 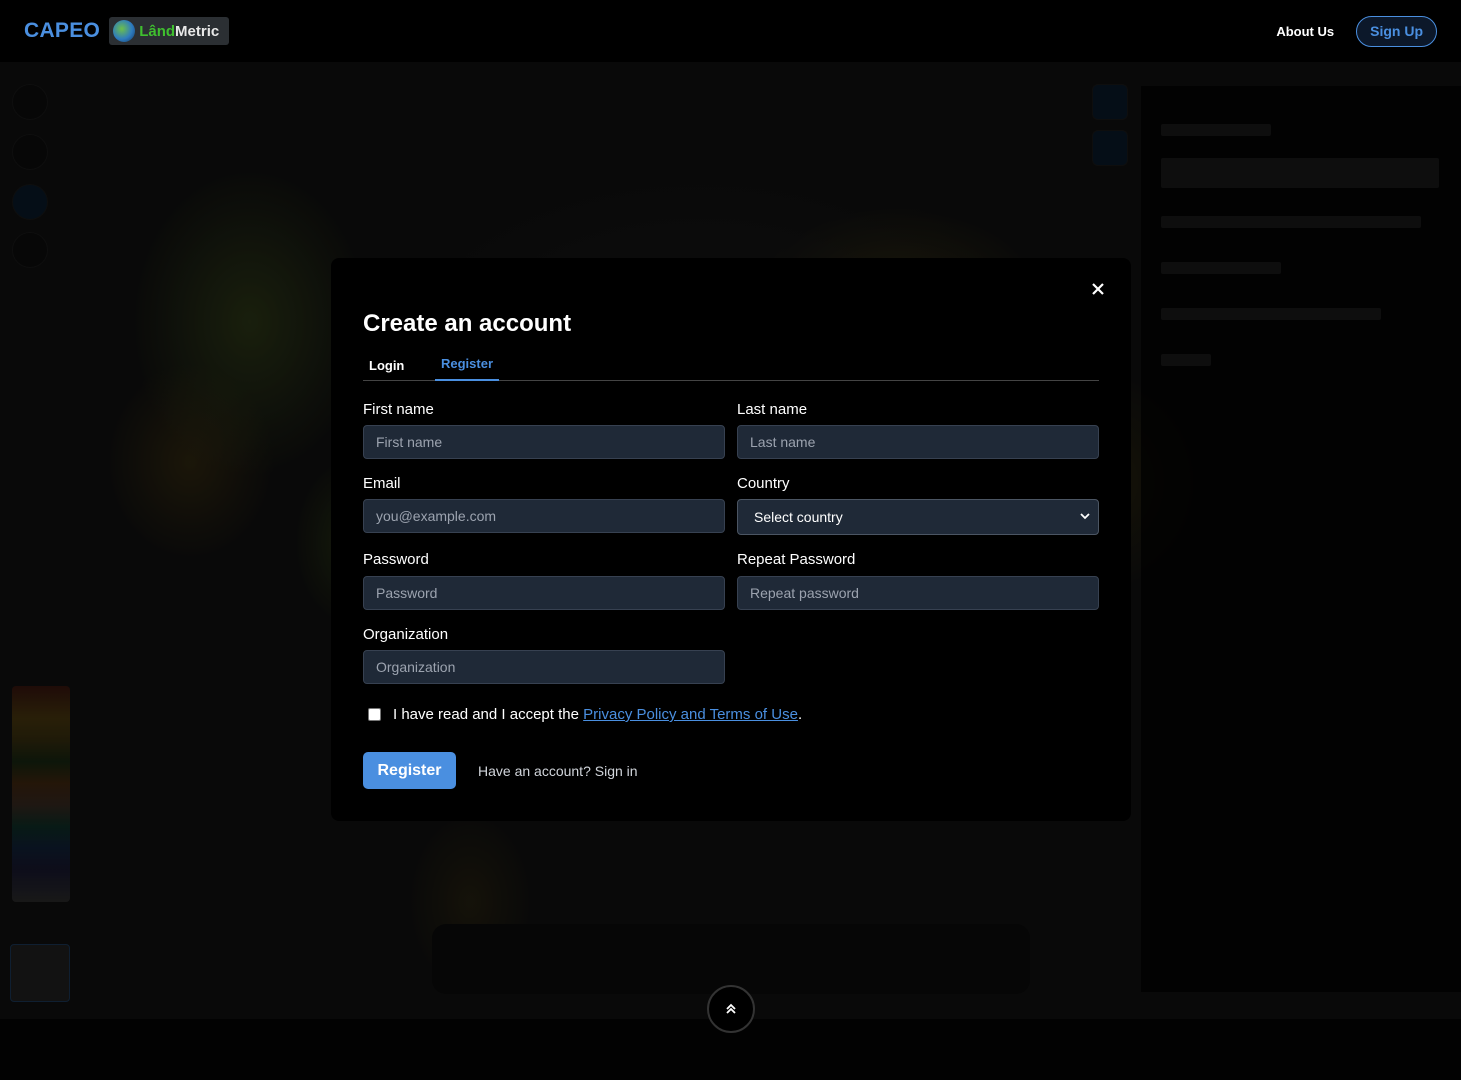 What do you see at coordinates (62, 31) in the screenshot?
I see `brand-name: CAPEO` at bounding box center [62, 31].